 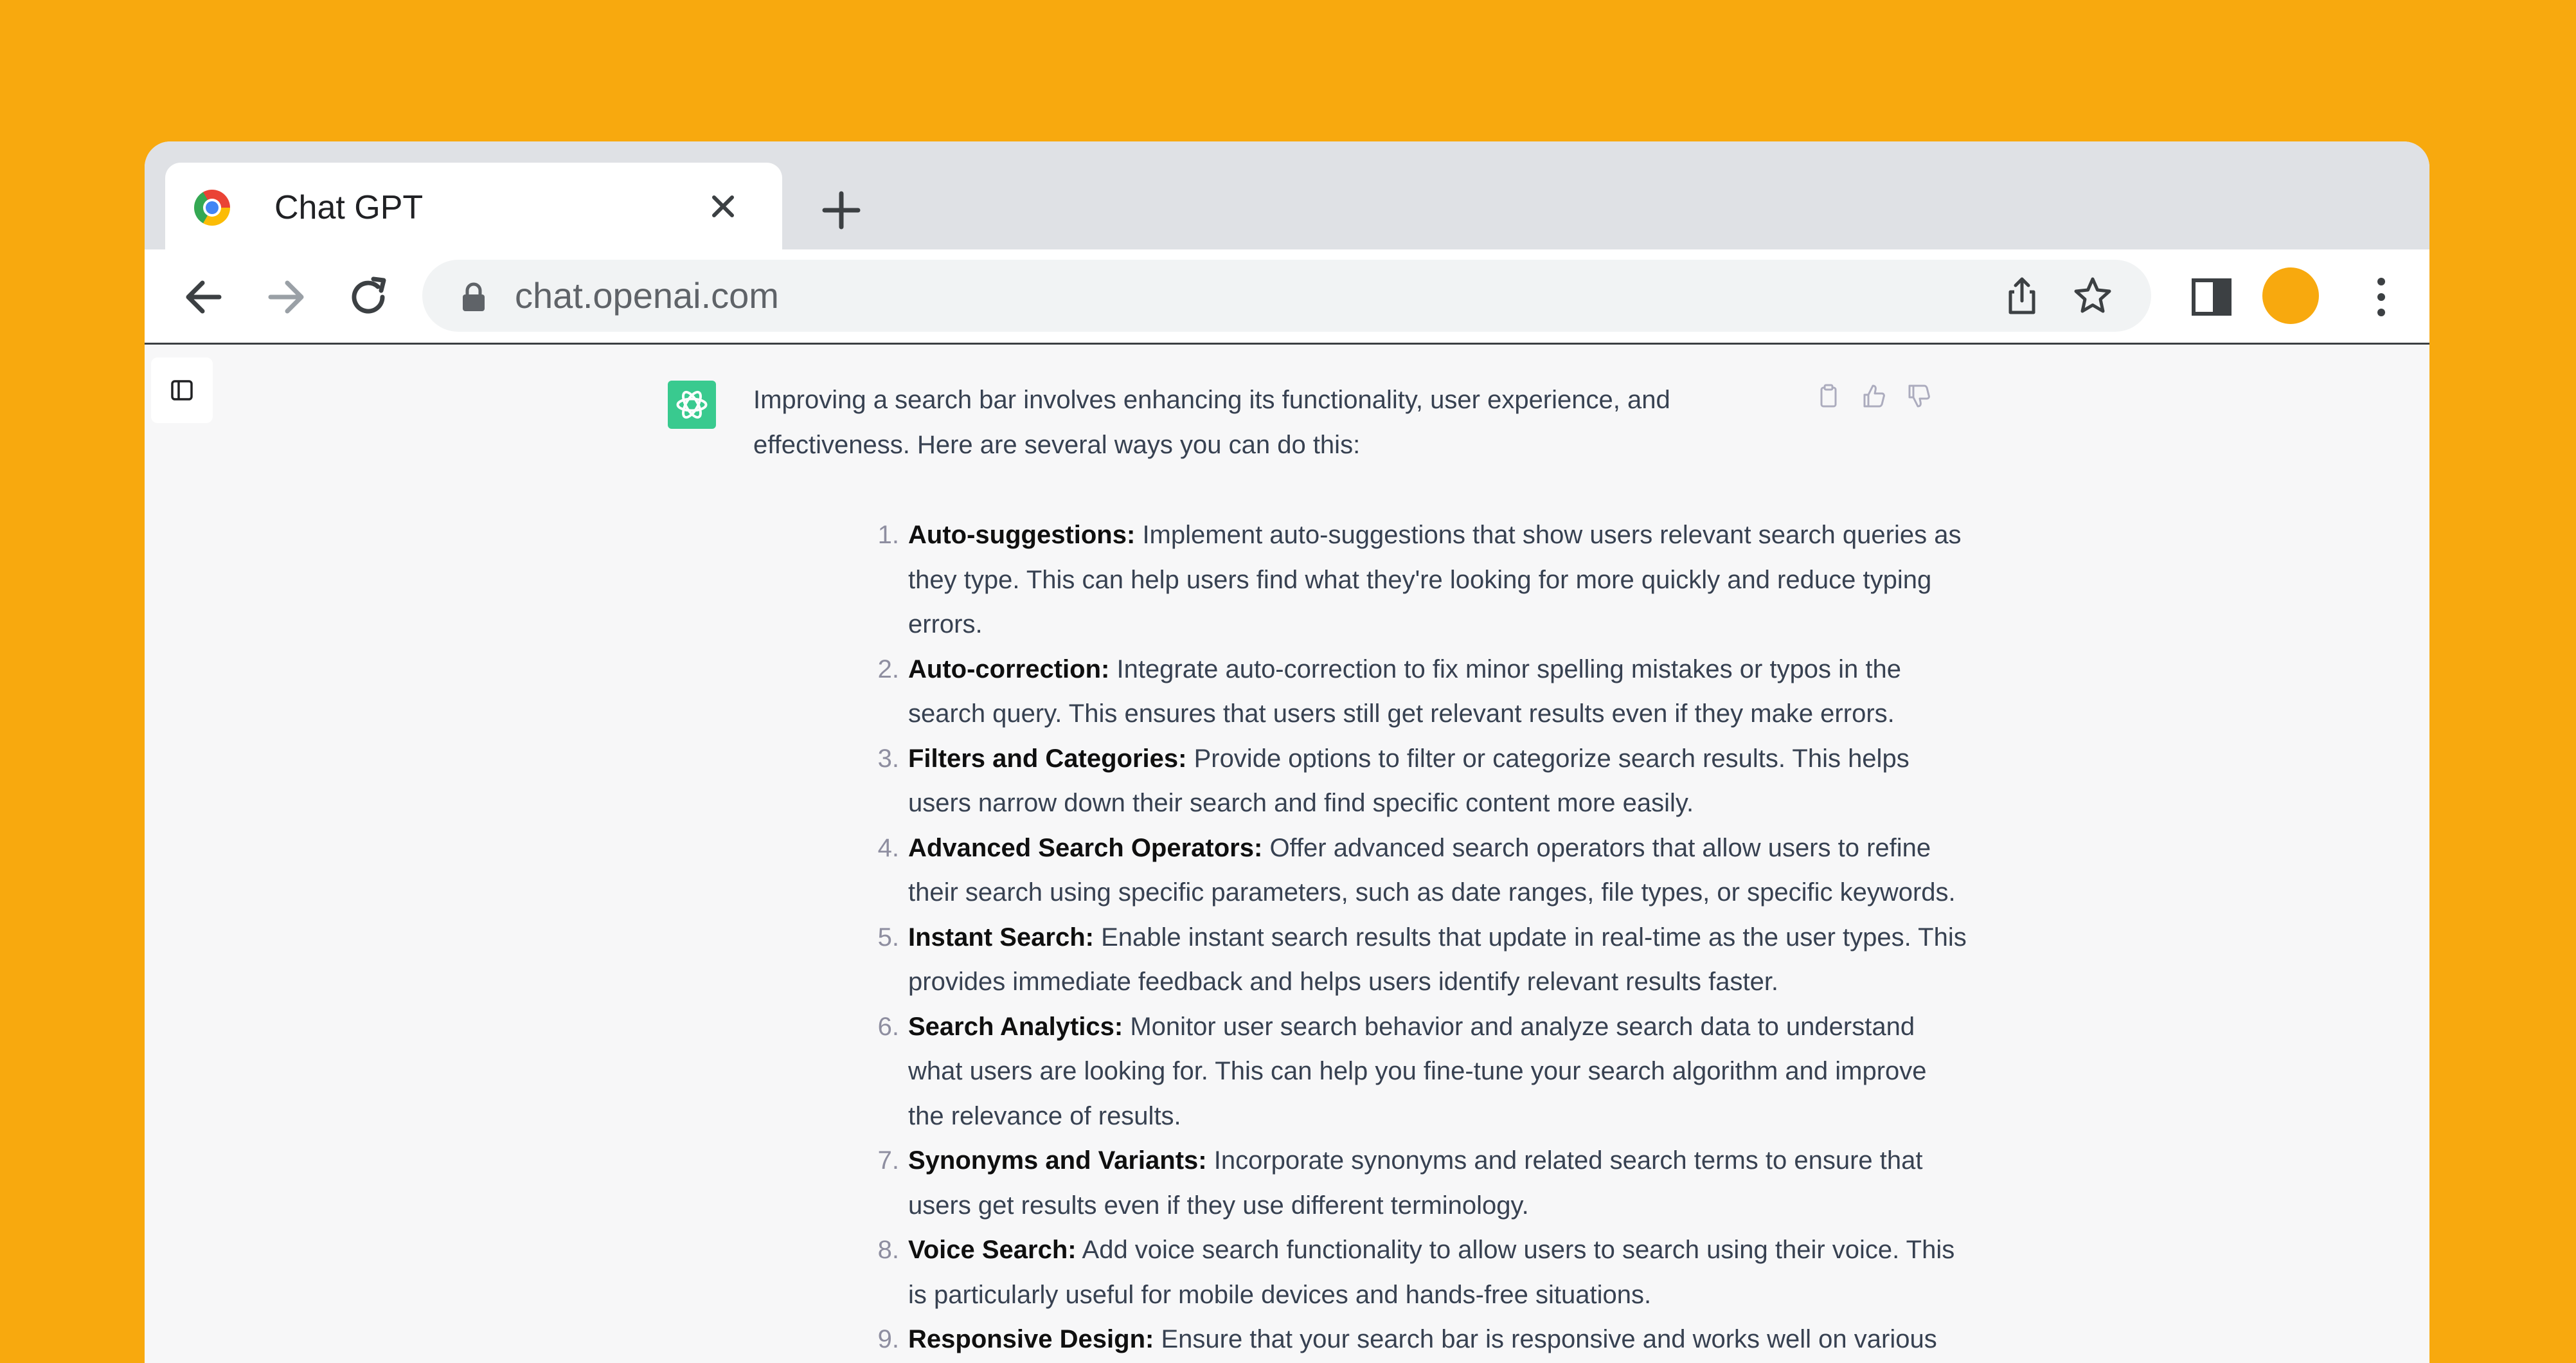 What do you see at coordinates (474, 297) in the screenshot?
I see `lock-icon` at bounding box center [474, 297].